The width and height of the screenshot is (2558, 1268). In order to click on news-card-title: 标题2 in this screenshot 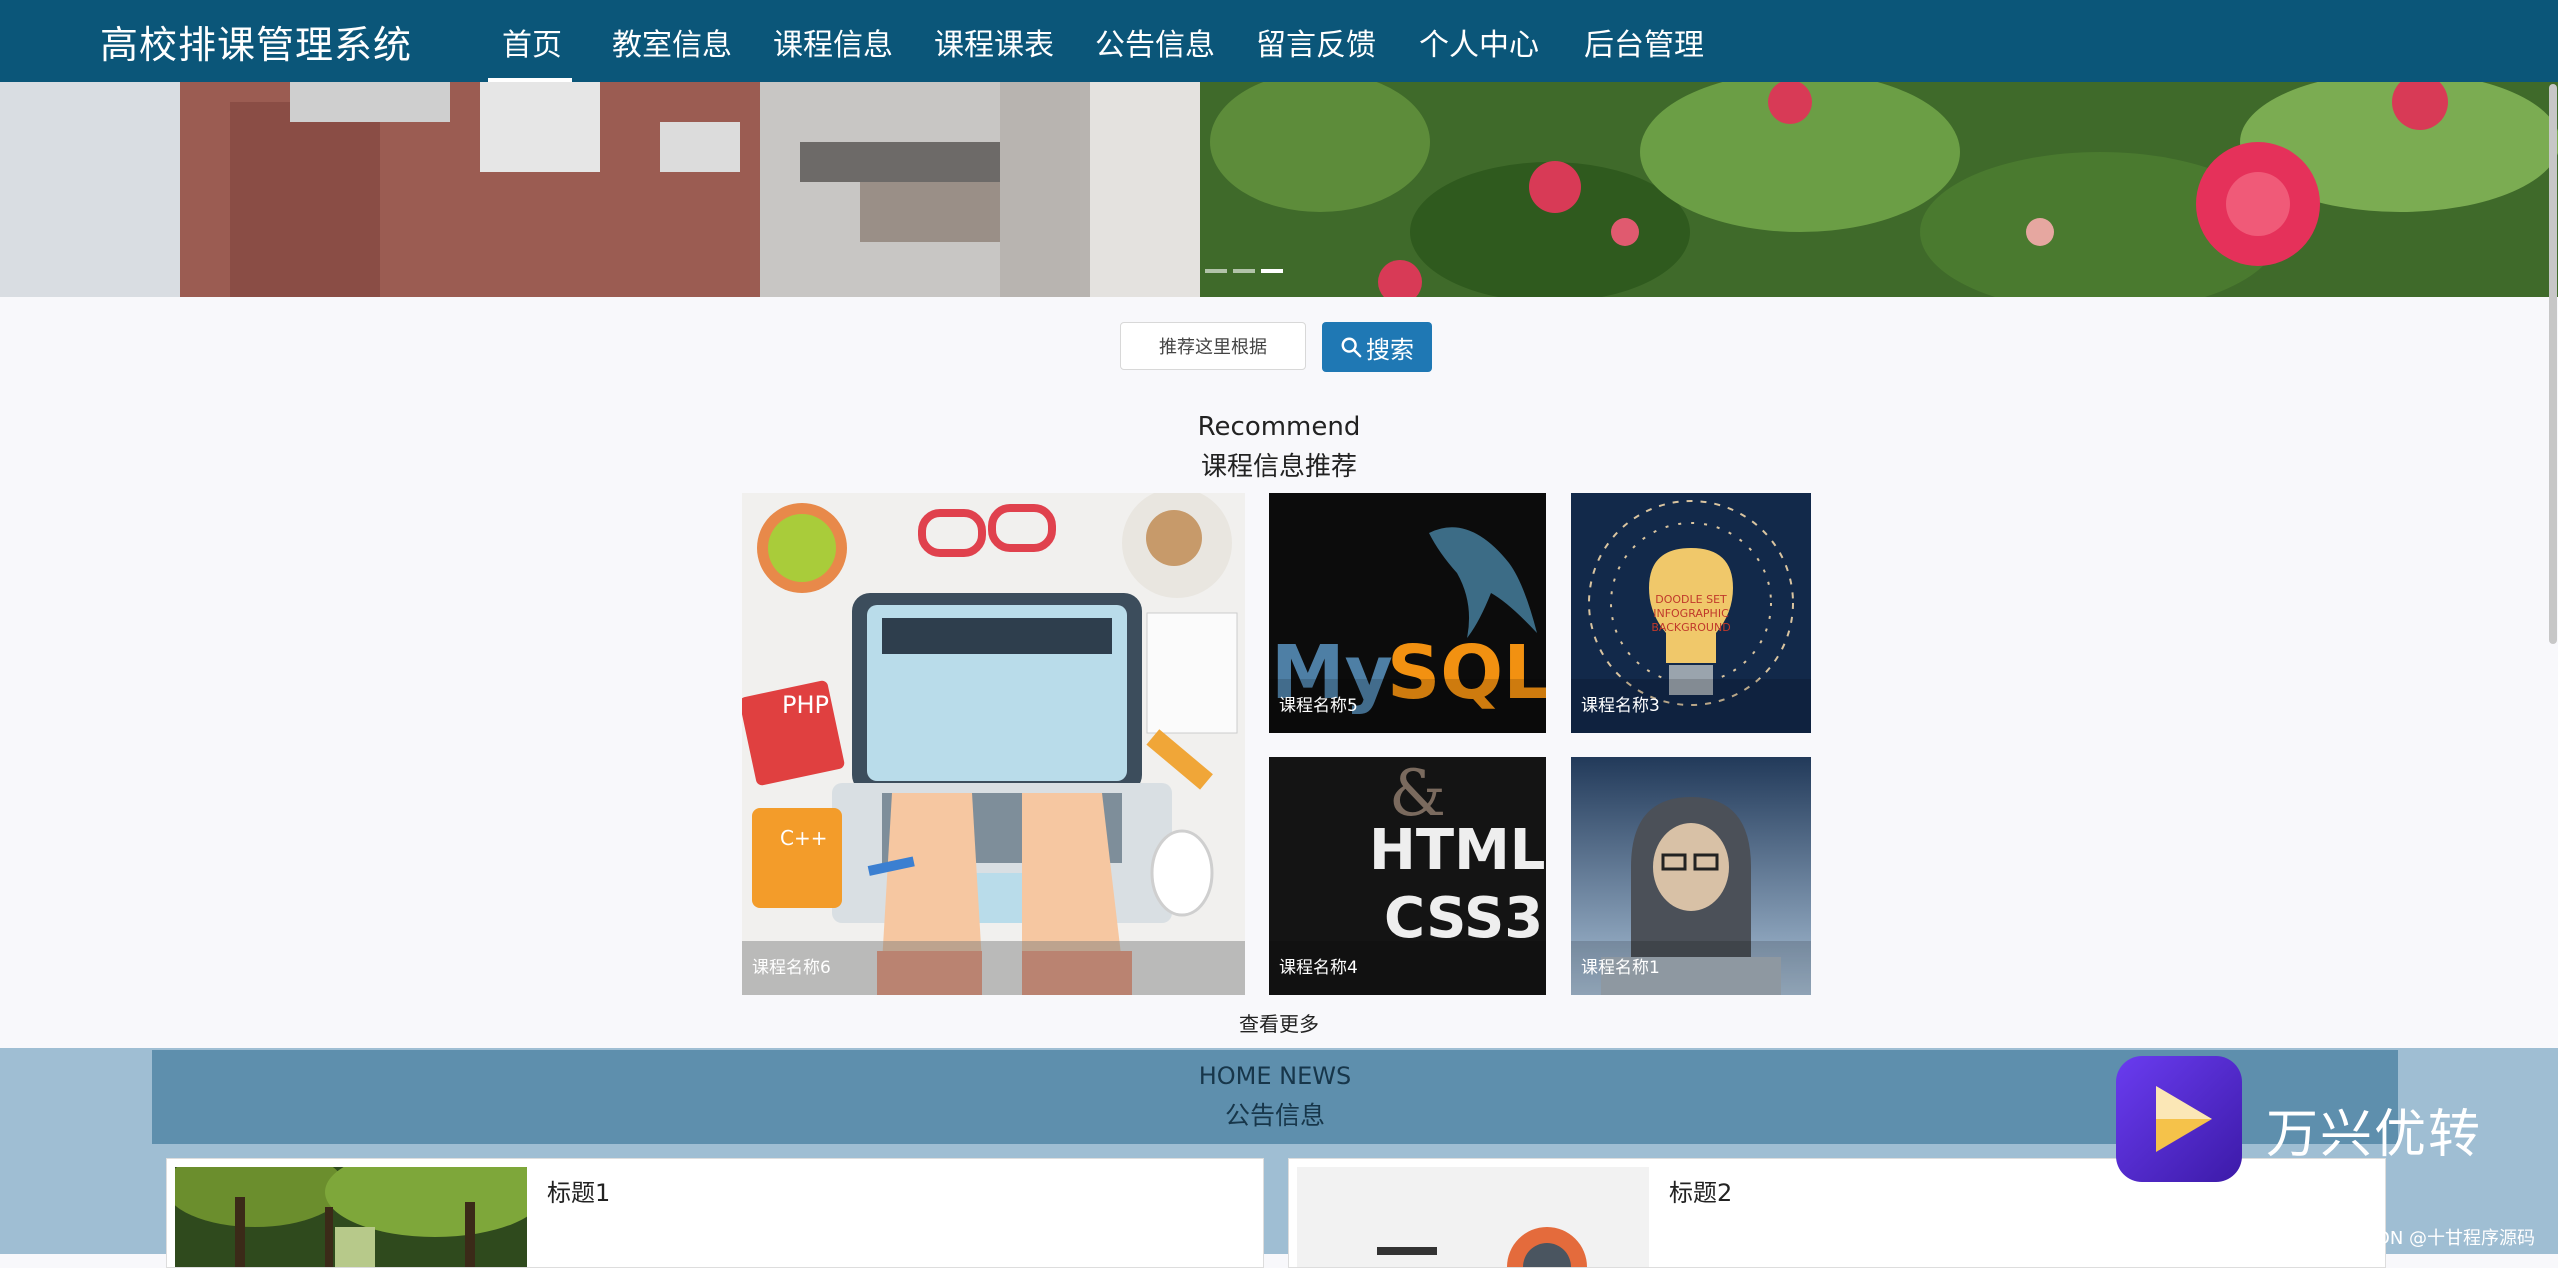, I will do `click(1700, 1190)`.